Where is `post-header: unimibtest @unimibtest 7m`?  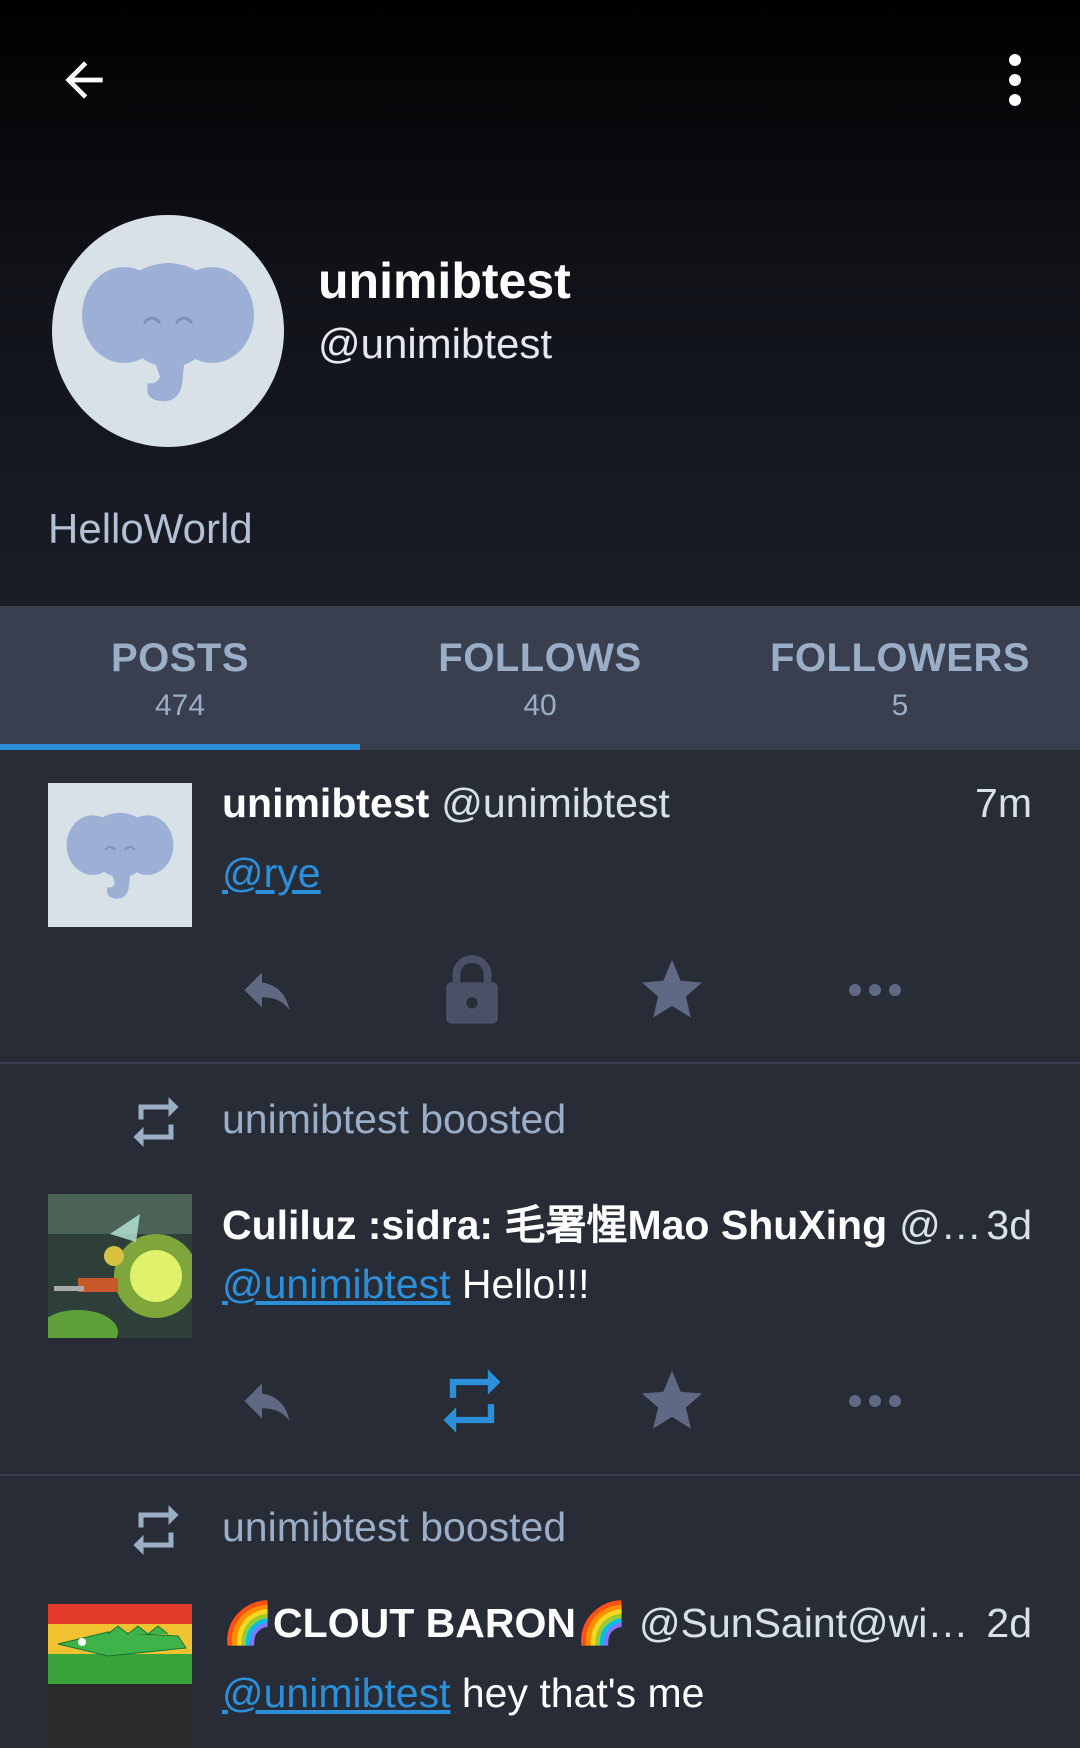
post-header: unimibtest @unimibtest 7m is located at coordinates (627, 803).